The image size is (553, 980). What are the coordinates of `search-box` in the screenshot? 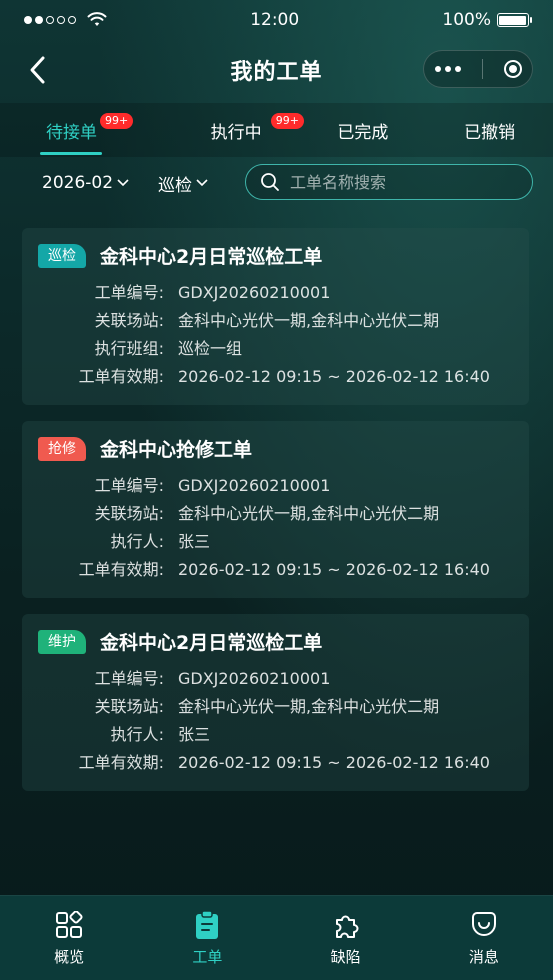 It's located at (389, 182).